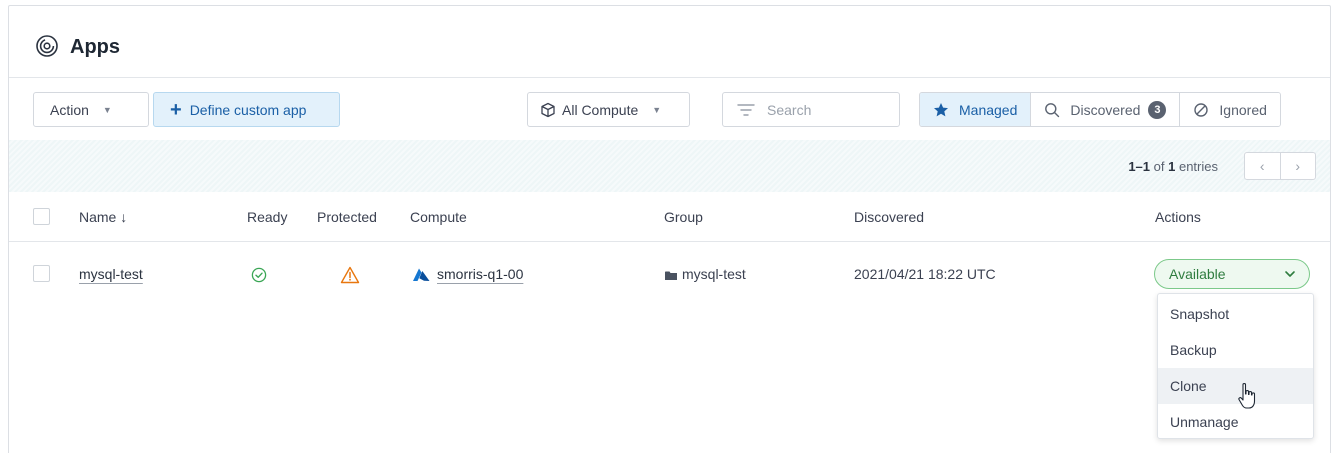 The height and width of the screenshot is (453, 1337). Describe the element at coordinates (259, 275) in the screenshot. I see `ready-check-icon` at that location.